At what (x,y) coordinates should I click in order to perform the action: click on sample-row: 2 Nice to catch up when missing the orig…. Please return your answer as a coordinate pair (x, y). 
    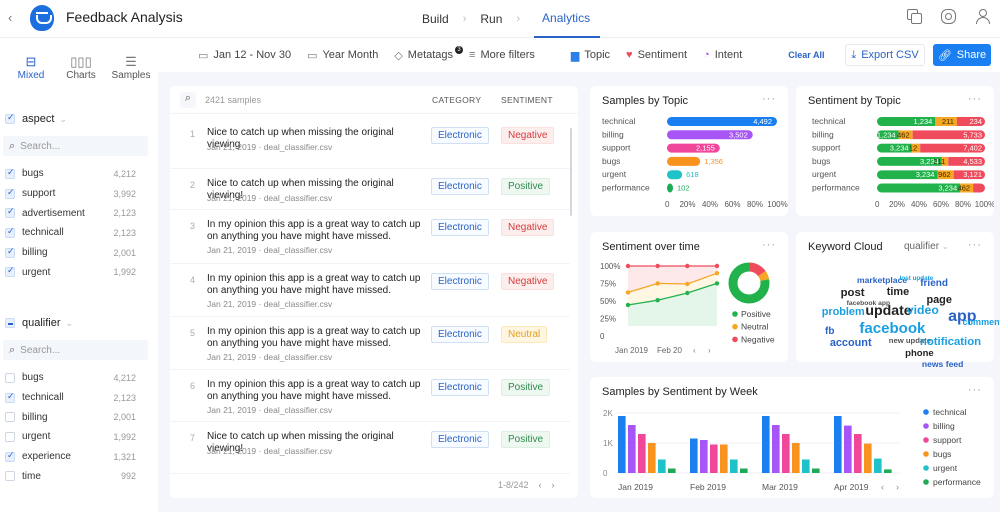
    Looking at the image, I should click on (370, 189).